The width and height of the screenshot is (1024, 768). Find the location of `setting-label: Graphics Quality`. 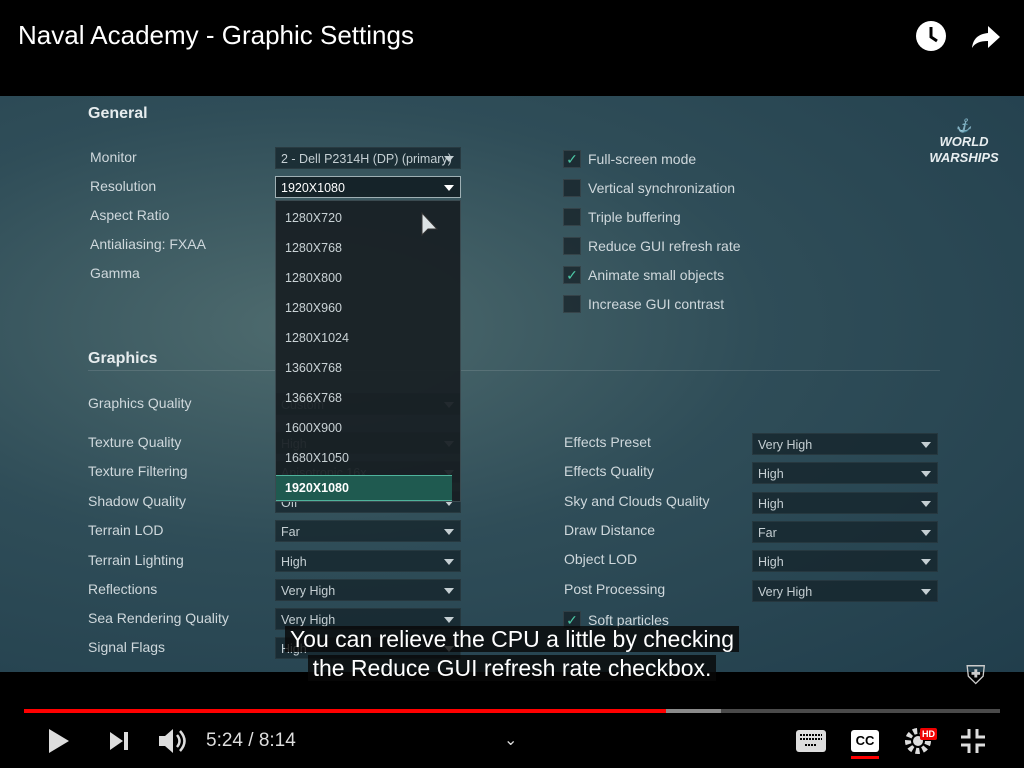

setting-label: Graphics Quality is located at coordinates (140, 403).